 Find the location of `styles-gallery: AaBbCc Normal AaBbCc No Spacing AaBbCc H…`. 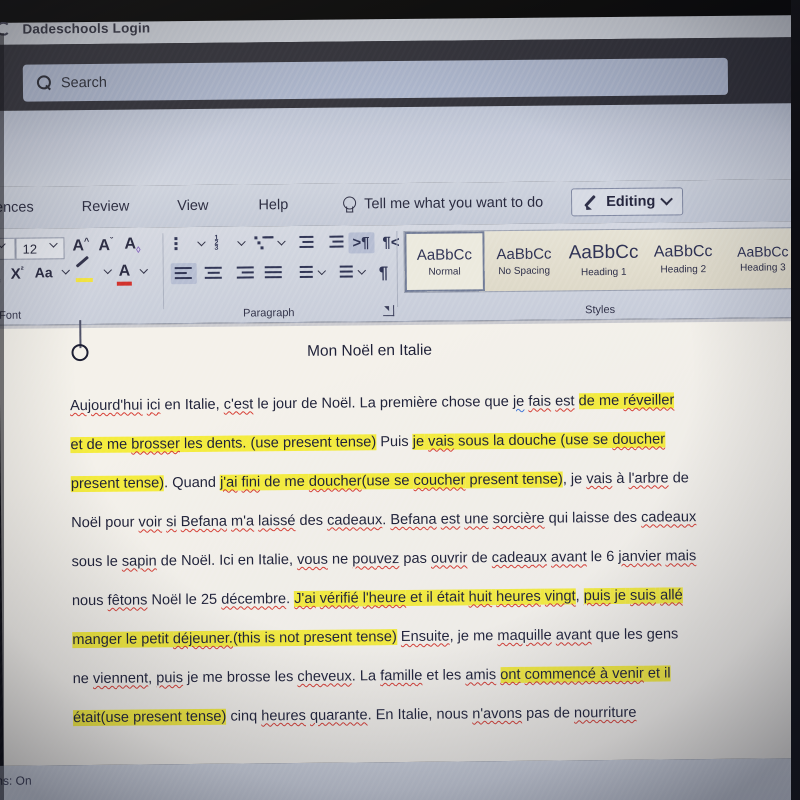

styles-gallery: AaBbCc Normal AaBbCc No Spacing AaBbCc H… is located at coordinates (601, 260).